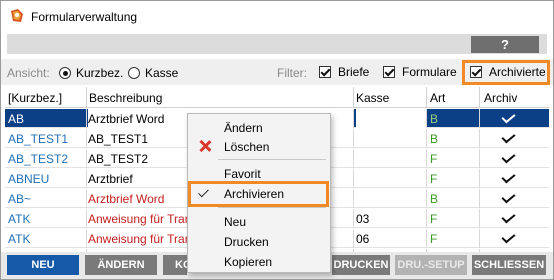 The width and height of the screenshot is (554, 280). Describe the element at coordinates (235, 222) in the screenshot. I see `menu-item-label: Neu` at that location.